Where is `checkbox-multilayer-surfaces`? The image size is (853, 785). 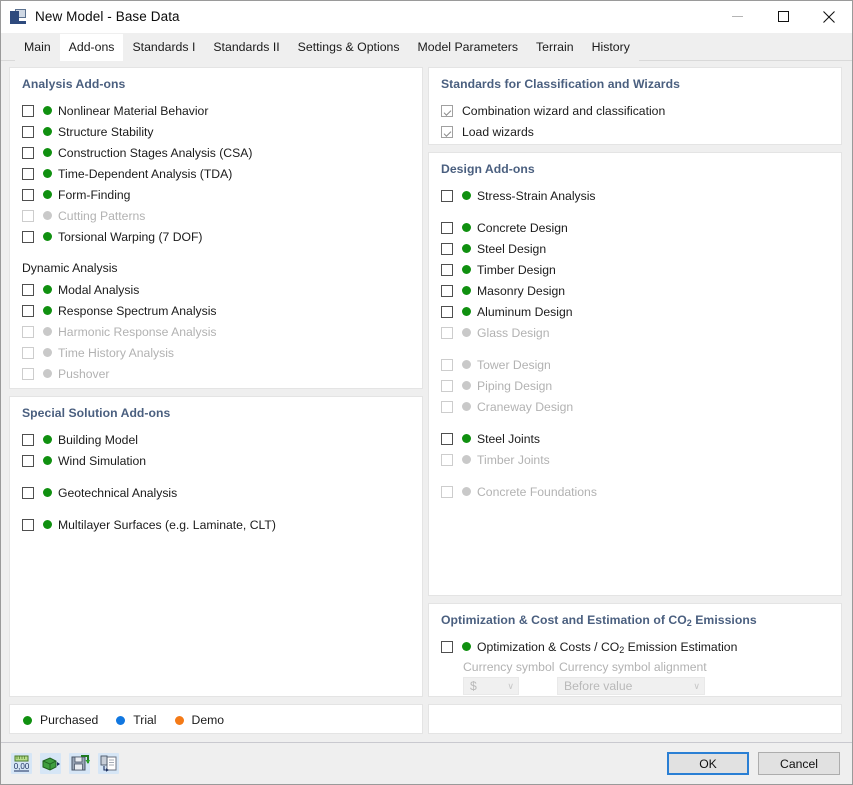
checkbox-multilayer-surfaces is located at coordinates (28, 524).